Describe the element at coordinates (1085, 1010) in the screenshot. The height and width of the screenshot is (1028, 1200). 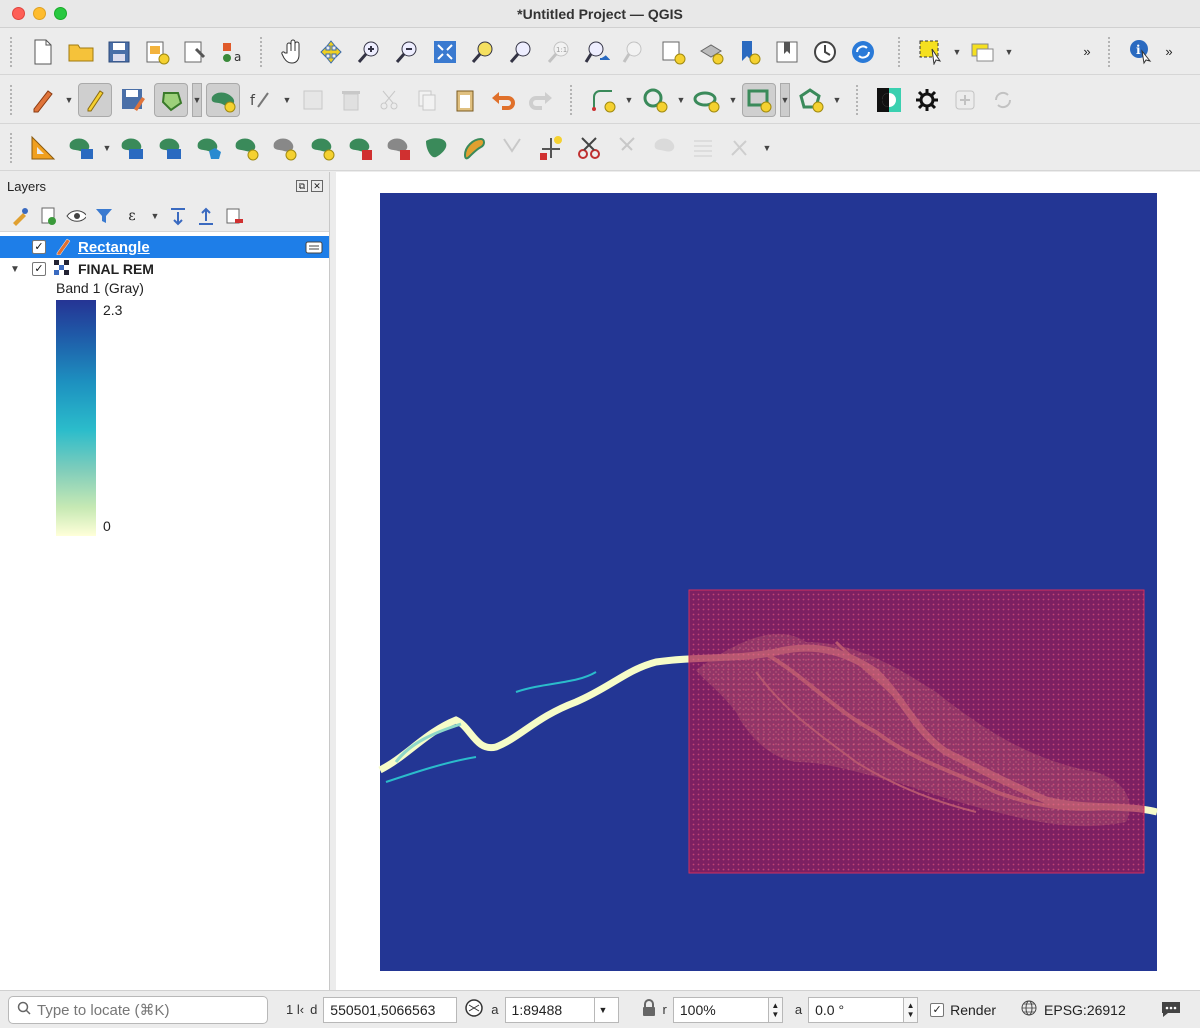
I see `crs-label: EPSG:26912` at that location.